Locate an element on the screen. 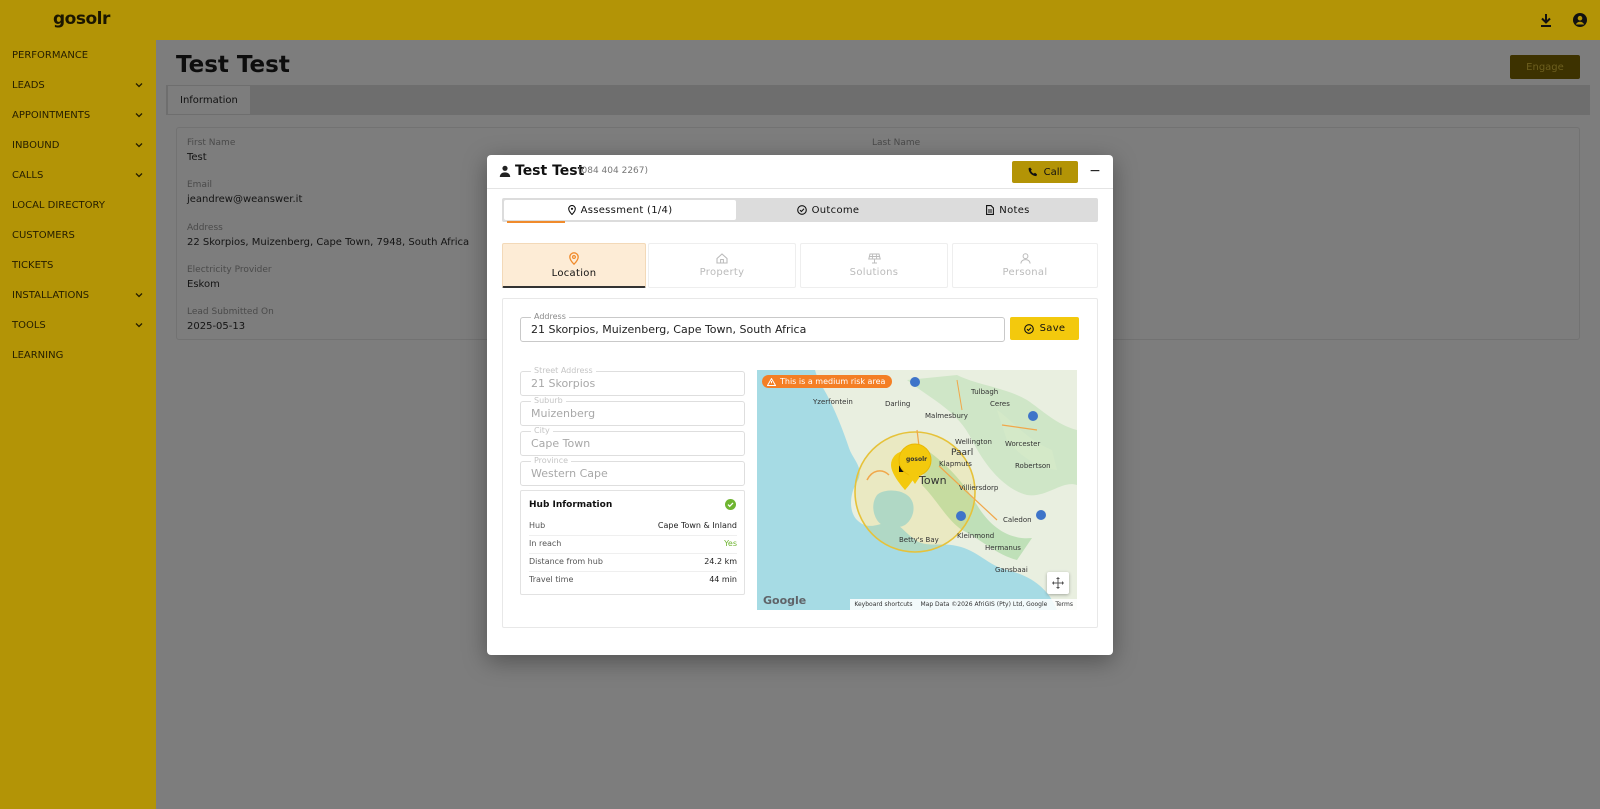  suburb-label: Suburb is located at coordinates (548, 400).